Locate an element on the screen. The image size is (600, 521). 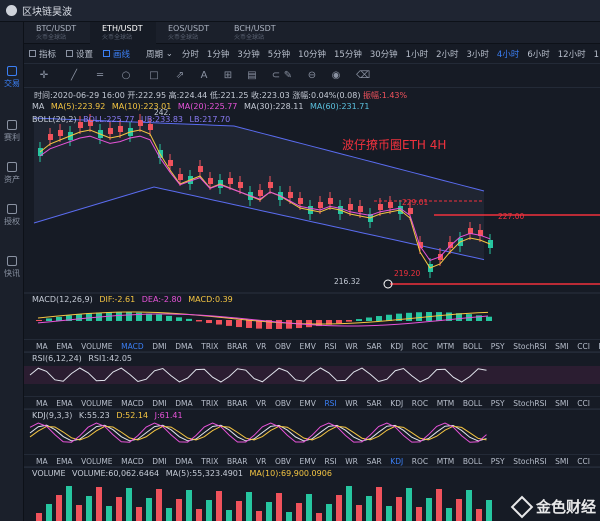
tab-eth-usdt: ETH/USDT 火币全球站 is located at coordinates (123, 33).